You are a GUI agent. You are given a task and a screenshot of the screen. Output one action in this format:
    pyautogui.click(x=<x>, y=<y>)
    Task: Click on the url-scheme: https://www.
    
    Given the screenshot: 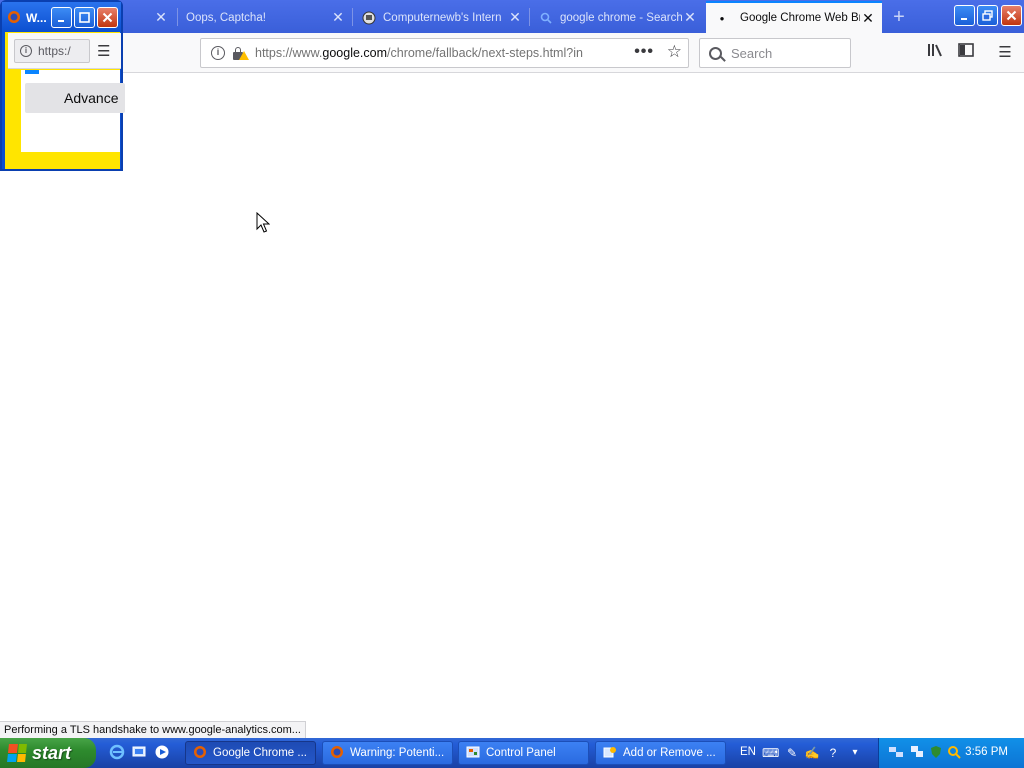 What is the action you would take?
    pyautogui.click(x=289, y=53)
    